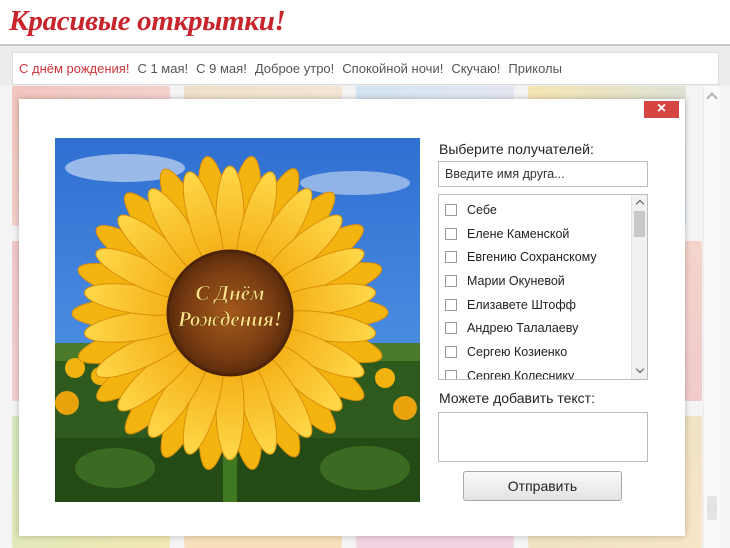 The height and width of the screenshot is (548, 730). What do you see at coordinates (482, 209) in the screenshot?
I see `recipient-name: Себе` at bounding box center [482, 209].